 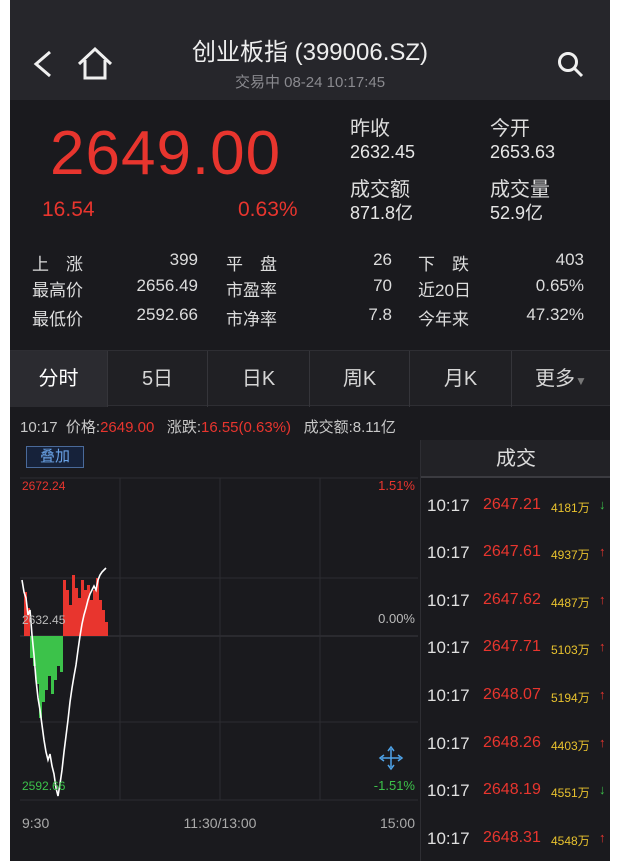 I want to click on tab-more-label: 更多, so click(x=555, y=379).